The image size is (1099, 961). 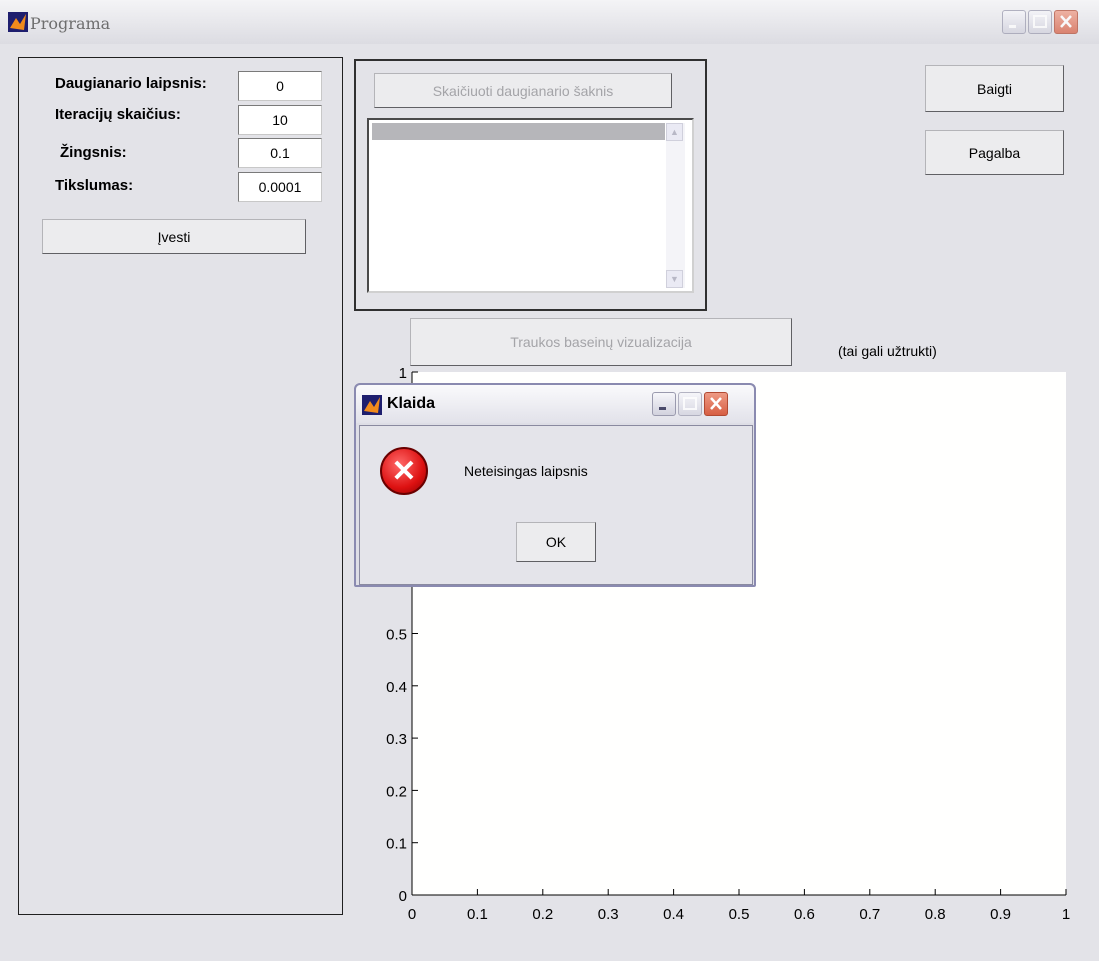 What do you see at coordinates (673, 914) in the screenshot?
I see `x-tick-label: 0.4` at bounding box center [673, 914].